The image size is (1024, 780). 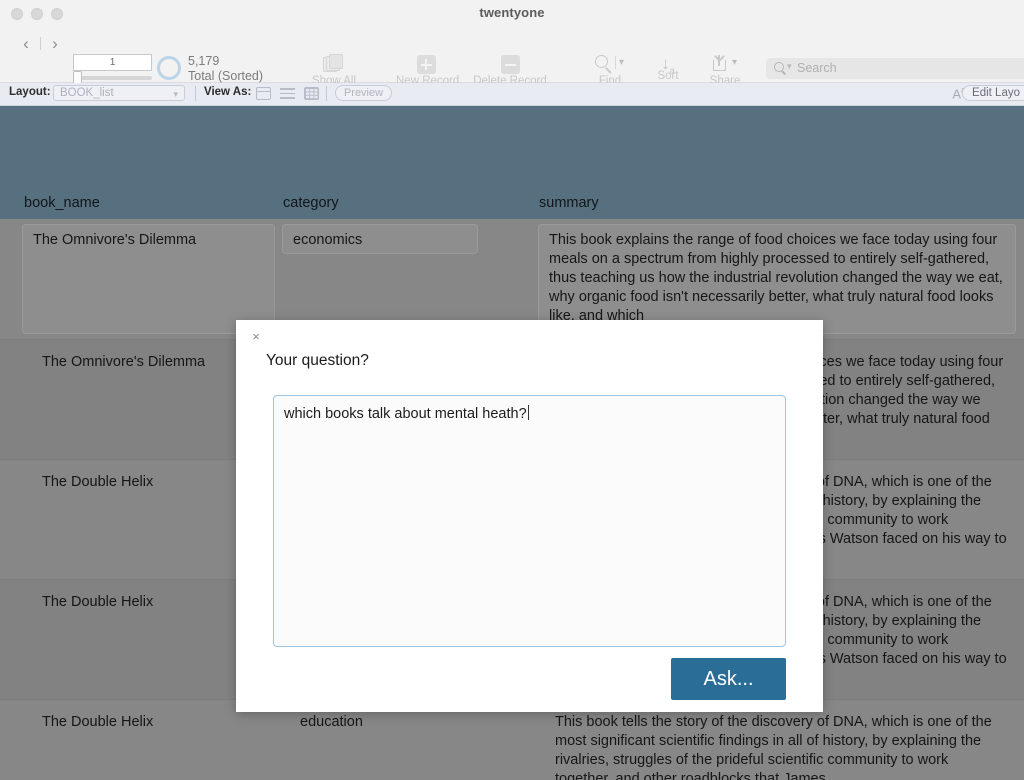 What do you see at coordinates (789, 66) in the screenshot?
I see `search-chevron-down-icon: ▾` at bounding box center [789, 66].